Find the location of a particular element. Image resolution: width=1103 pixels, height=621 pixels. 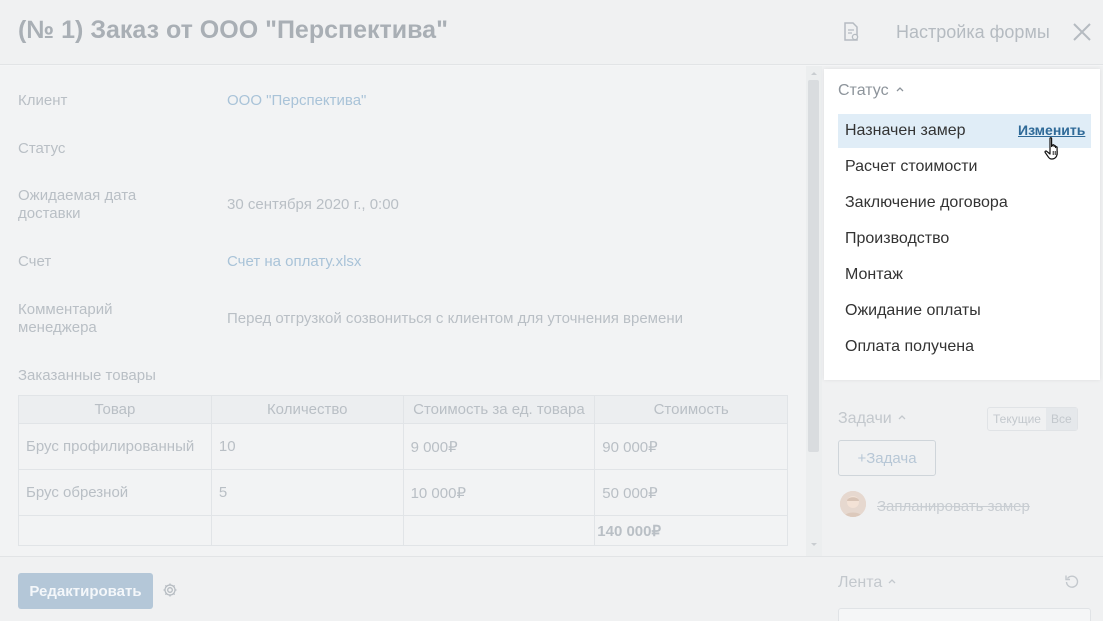

feed-input is located at coordinates (964, 614).